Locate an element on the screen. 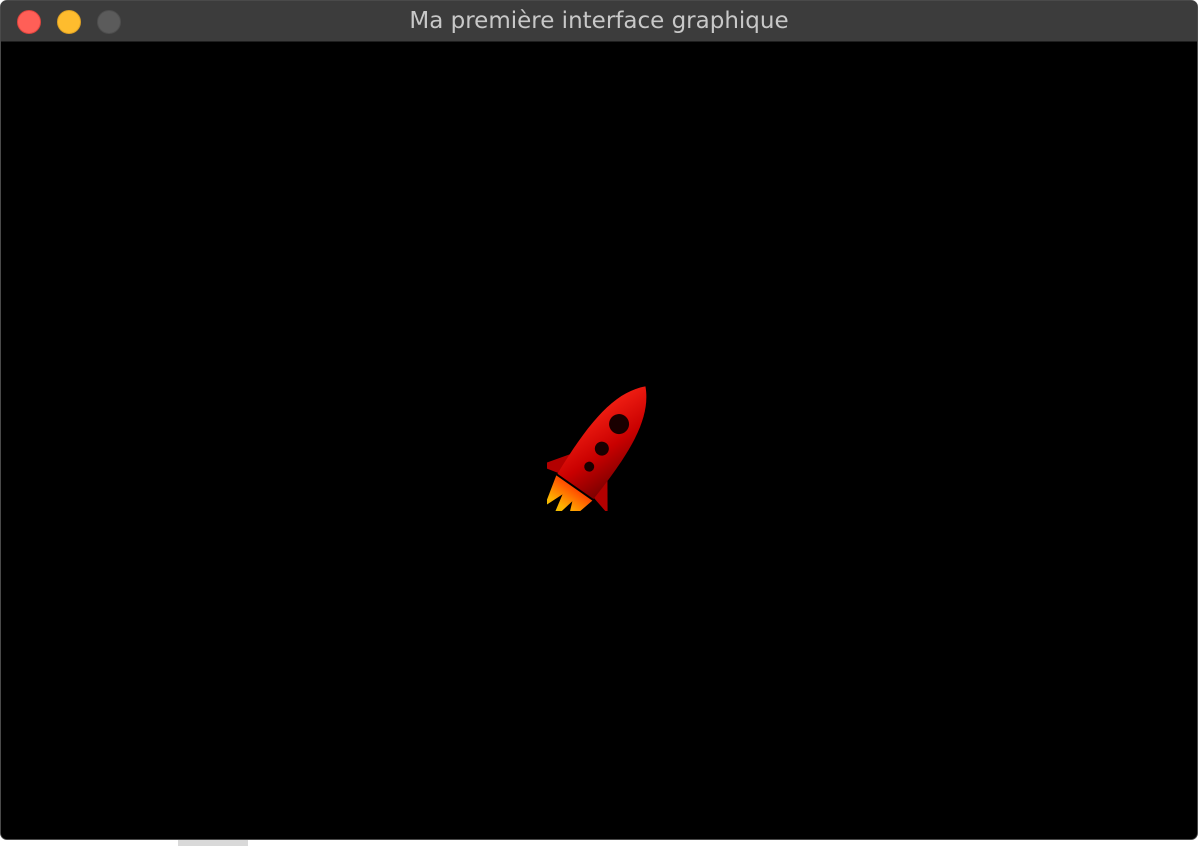 The height and width of the screenshot is (846, 1202). rocket-icon is located at coordinates (597, 448).